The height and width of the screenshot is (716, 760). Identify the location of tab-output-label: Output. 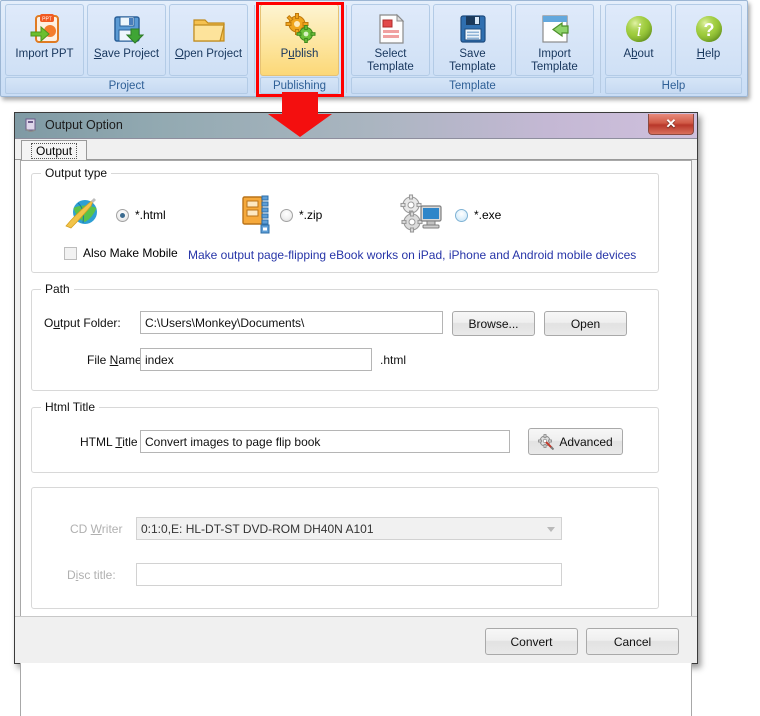
(54, 150).